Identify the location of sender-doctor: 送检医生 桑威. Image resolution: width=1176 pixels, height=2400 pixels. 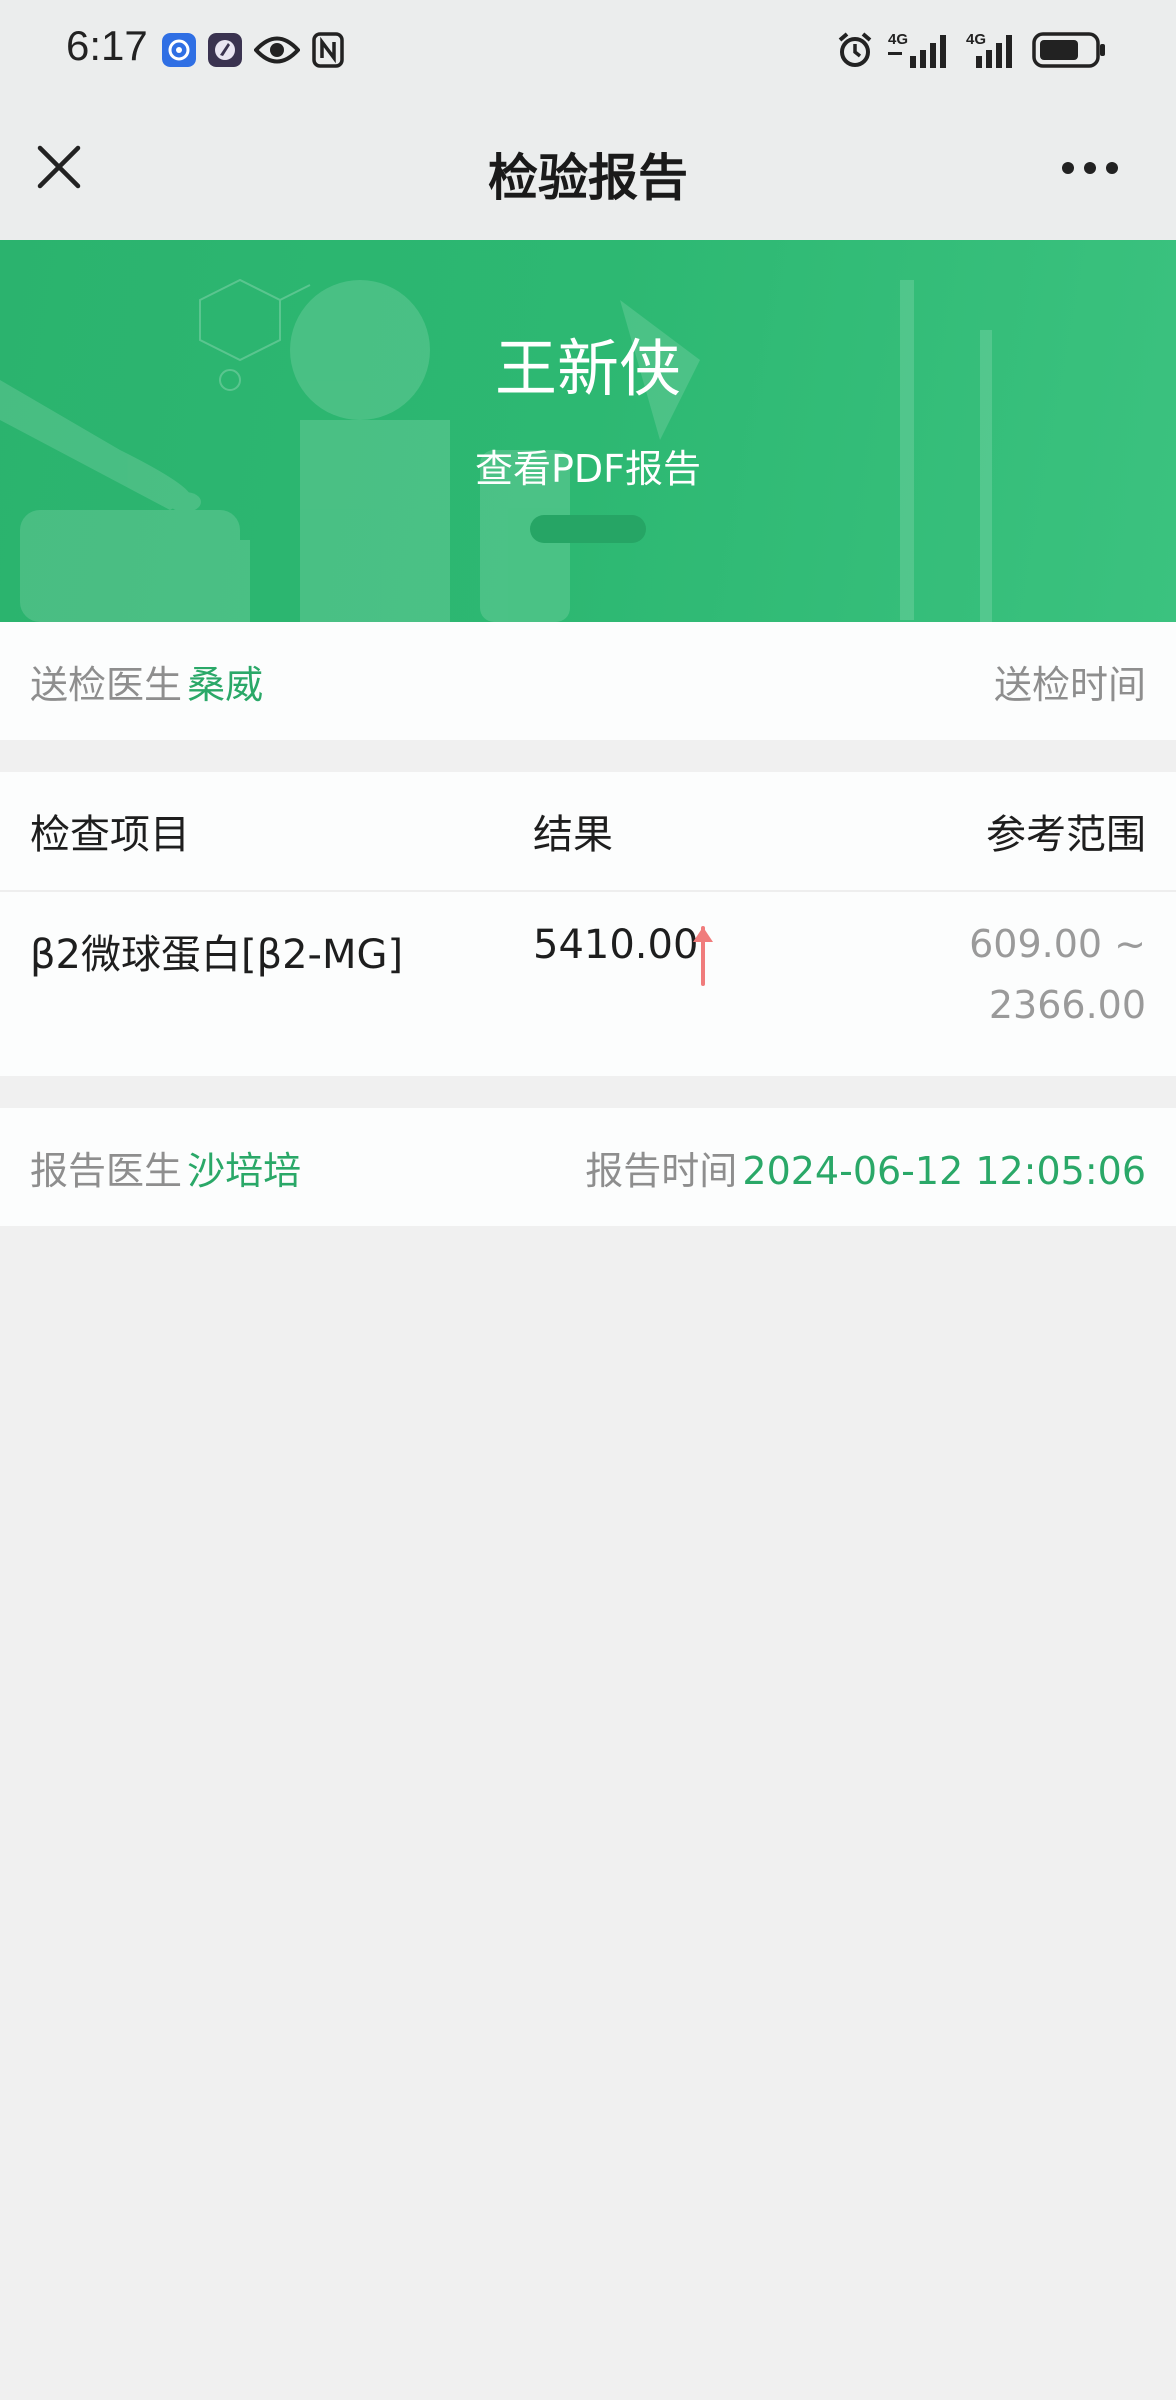
(146, 681).